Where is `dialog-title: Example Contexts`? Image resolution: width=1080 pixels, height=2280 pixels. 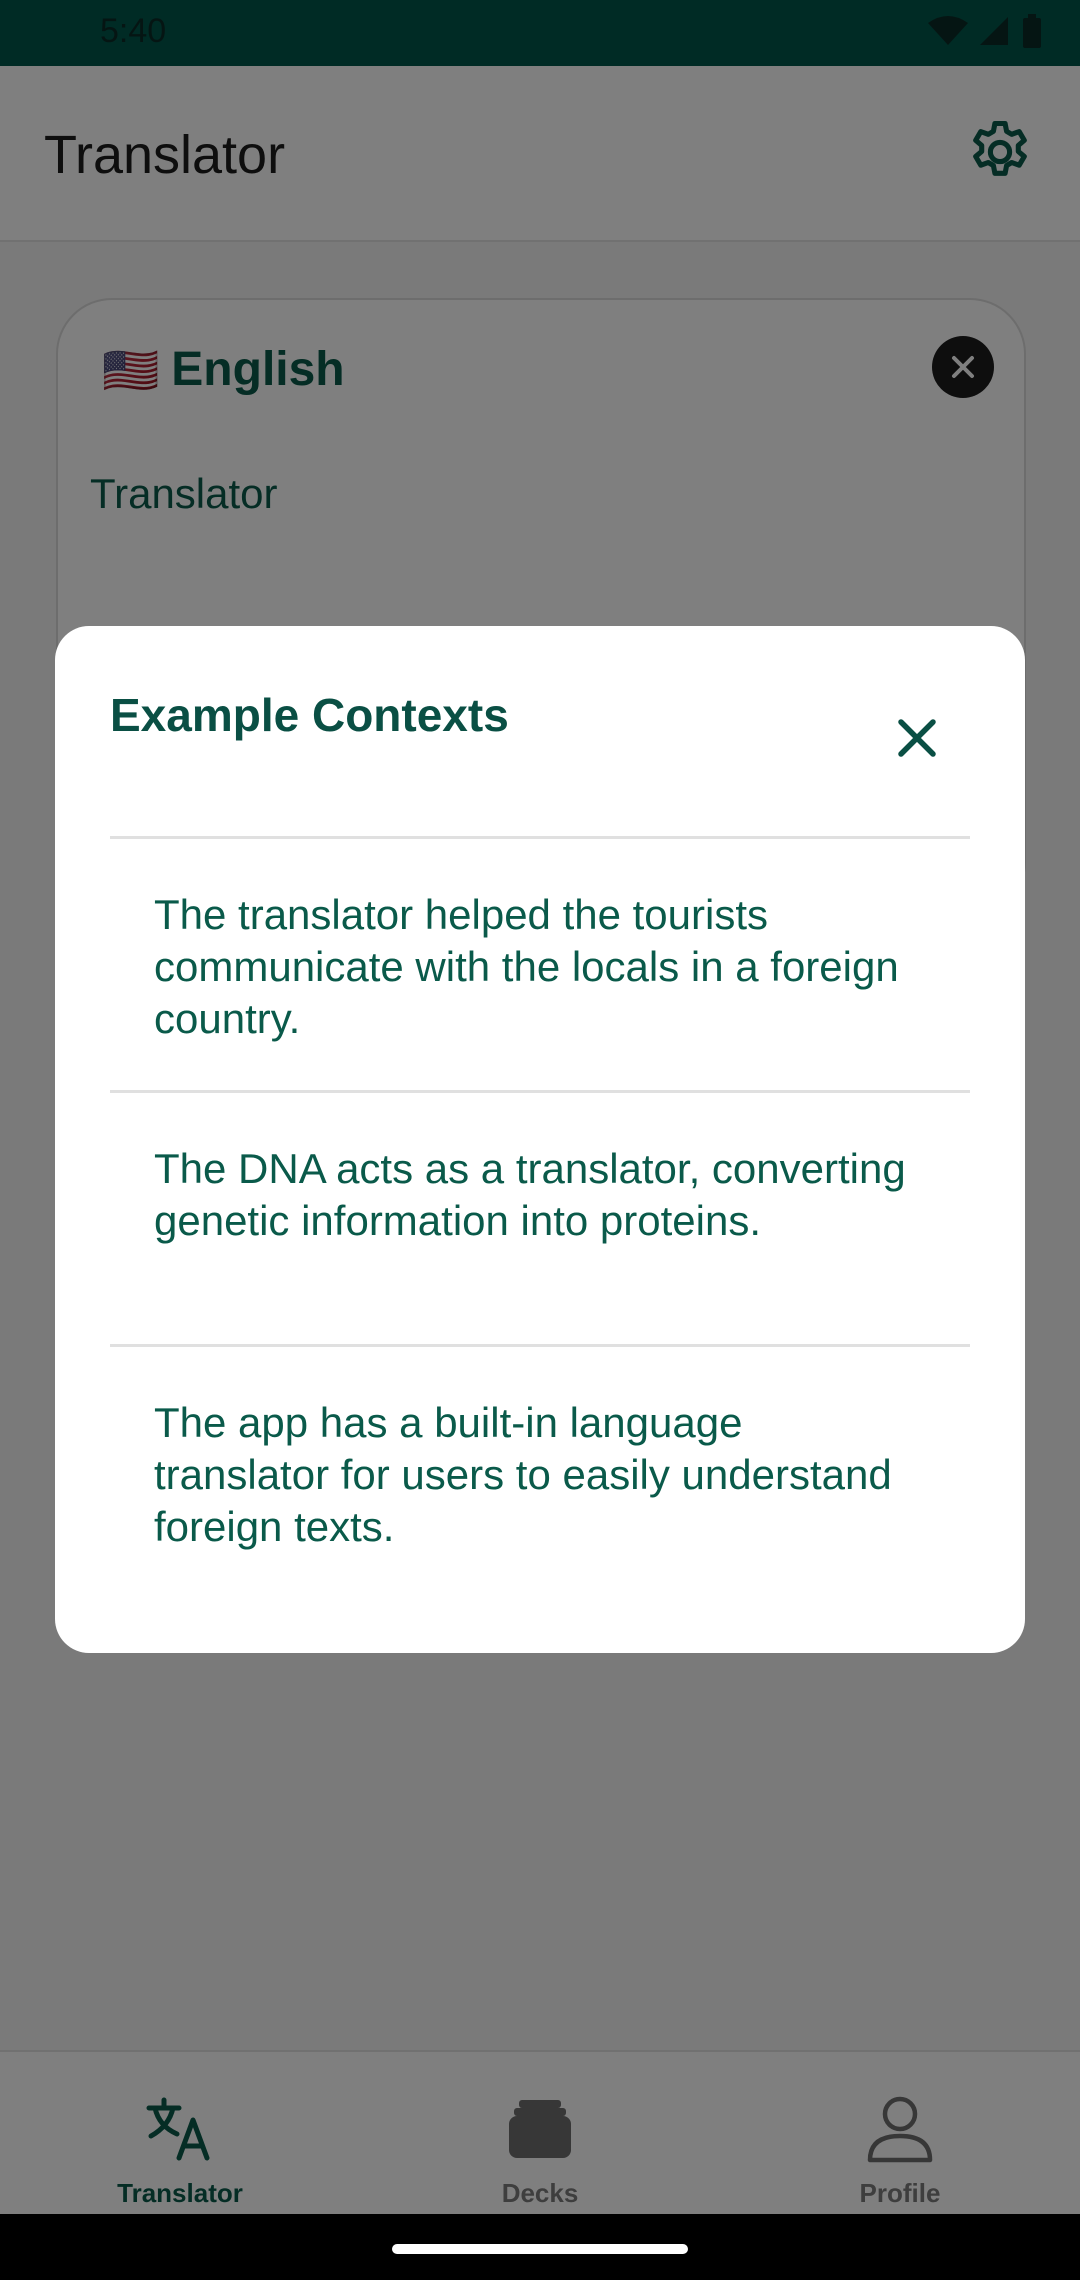
dialog-title: Example Contexts is located at coordinates (309, 715).